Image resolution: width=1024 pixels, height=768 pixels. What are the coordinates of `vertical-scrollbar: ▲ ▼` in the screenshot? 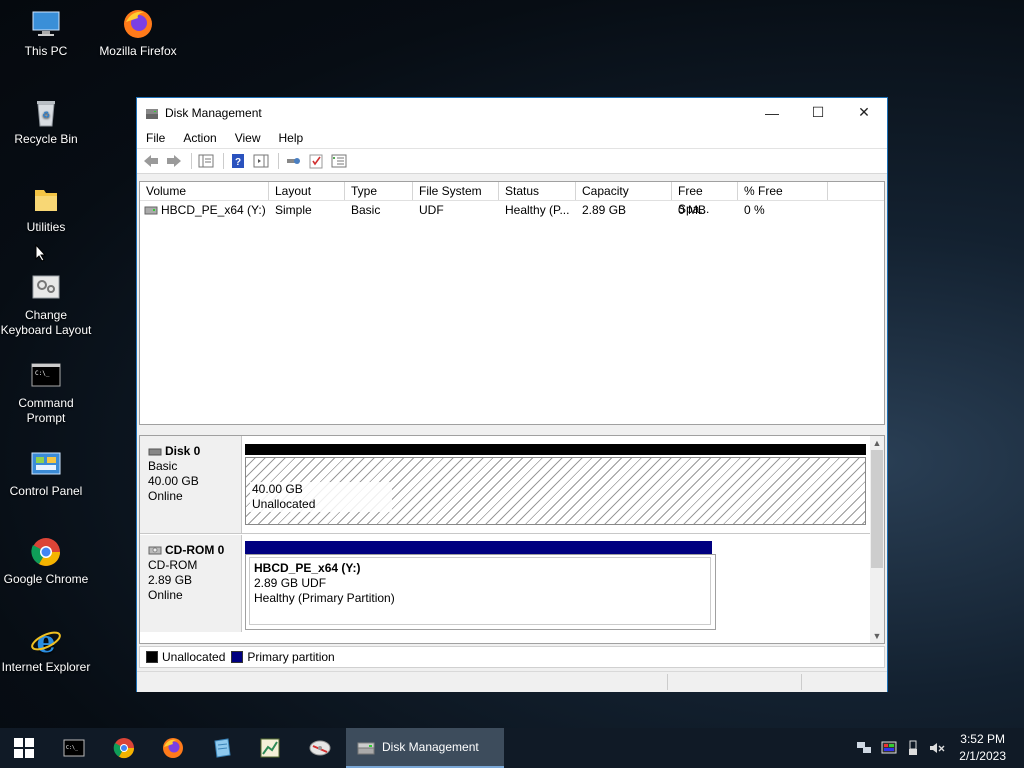 It's located at (877, 539).